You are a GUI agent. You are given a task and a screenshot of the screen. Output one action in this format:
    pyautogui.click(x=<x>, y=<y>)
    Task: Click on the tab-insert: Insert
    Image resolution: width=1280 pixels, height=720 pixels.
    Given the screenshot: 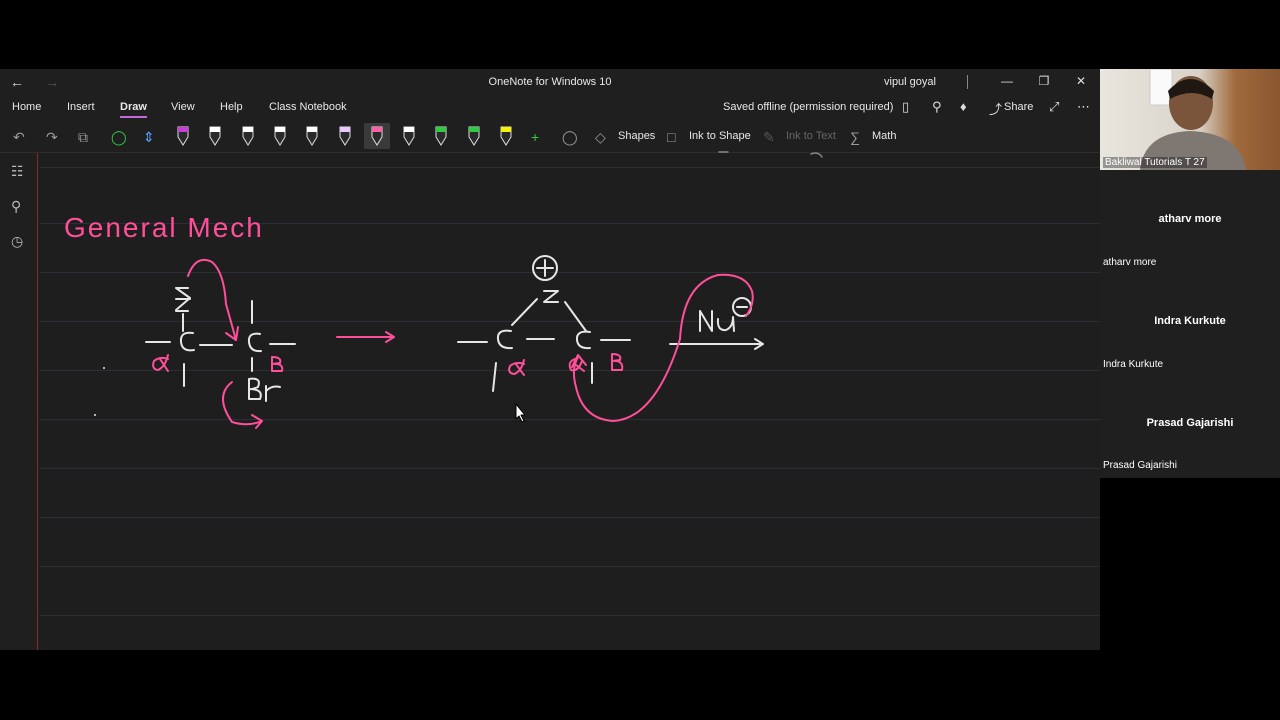 What is the action you would take?
    pyautogui.click(x=81, y=107)
    